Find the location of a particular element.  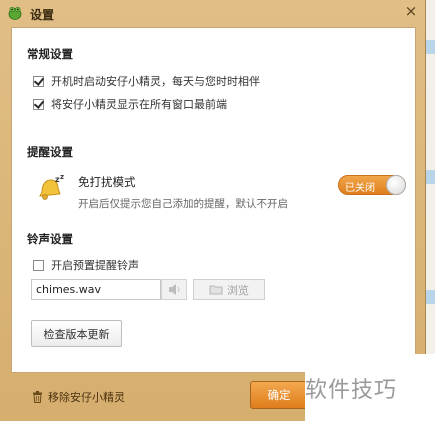

folder-icon is located at coordinates (216, 290).